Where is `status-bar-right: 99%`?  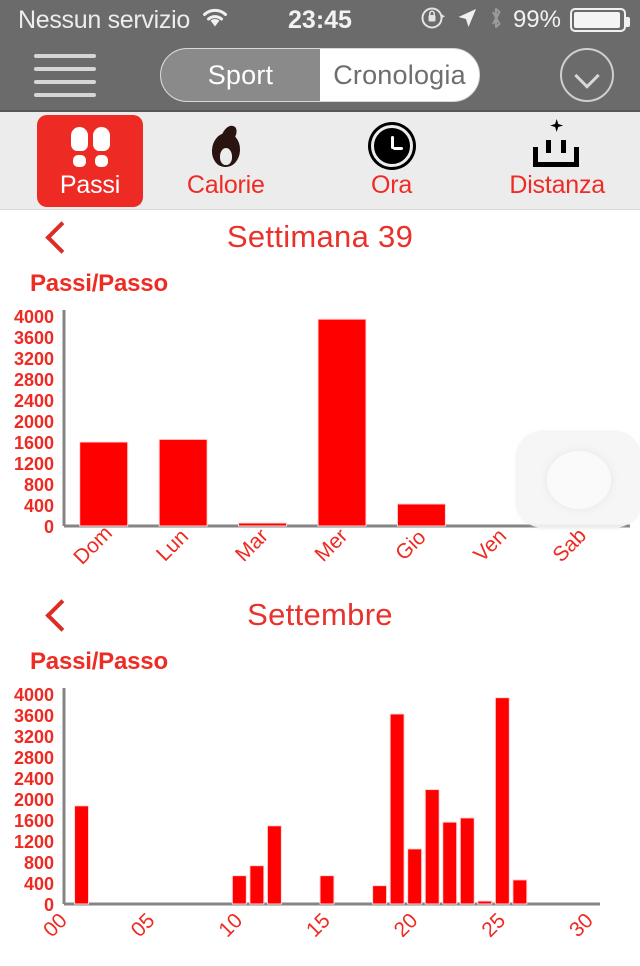 status-bar-right: 99% is located at coordinates (525, 20).